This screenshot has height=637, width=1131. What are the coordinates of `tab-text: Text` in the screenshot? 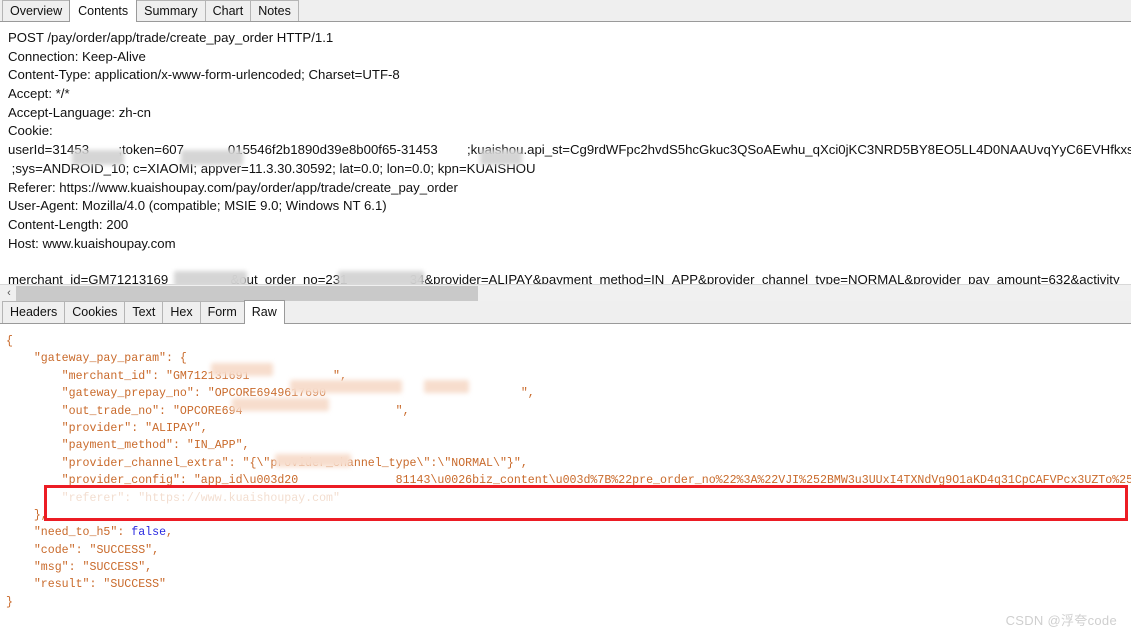 It's located at (144, 312).